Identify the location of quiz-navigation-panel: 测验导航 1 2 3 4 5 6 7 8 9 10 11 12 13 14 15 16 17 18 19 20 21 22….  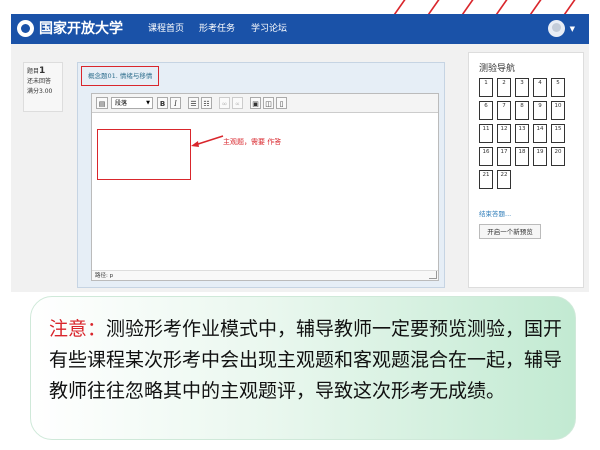
(526, 170).